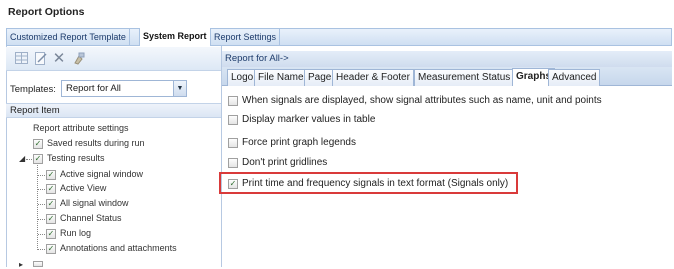 This screenshot has height=269, width=674. Describe the element at coordinates (68, 37) in the screenshot. I see `tab-customized-report-template: Customized Report Template` at that location.